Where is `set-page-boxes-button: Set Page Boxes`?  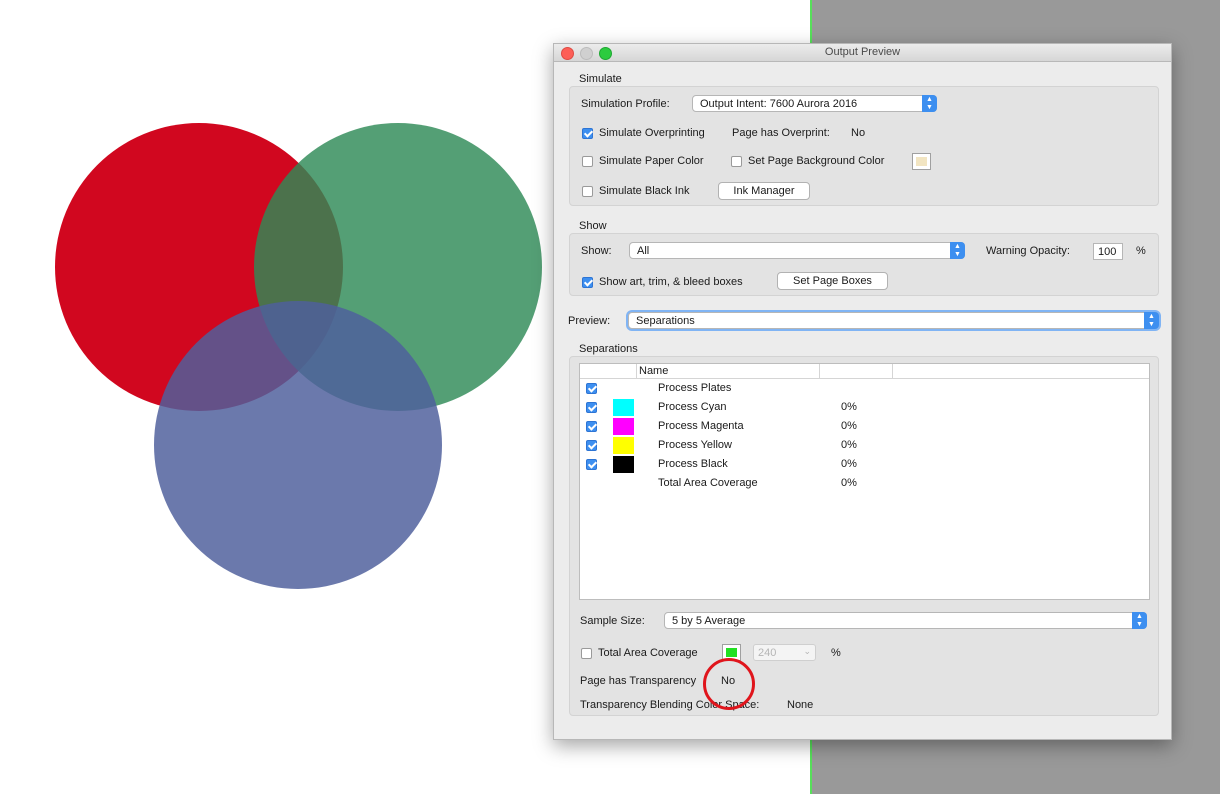 set-page-boxes-button: Set Page Boxes is located at coordinates (832, 281).